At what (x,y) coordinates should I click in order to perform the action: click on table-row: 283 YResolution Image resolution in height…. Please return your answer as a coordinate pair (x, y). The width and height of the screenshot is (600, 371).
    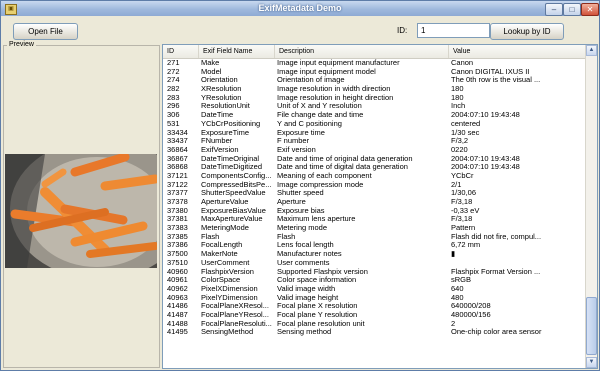
    Looking at the image, I should click on (374, 98).